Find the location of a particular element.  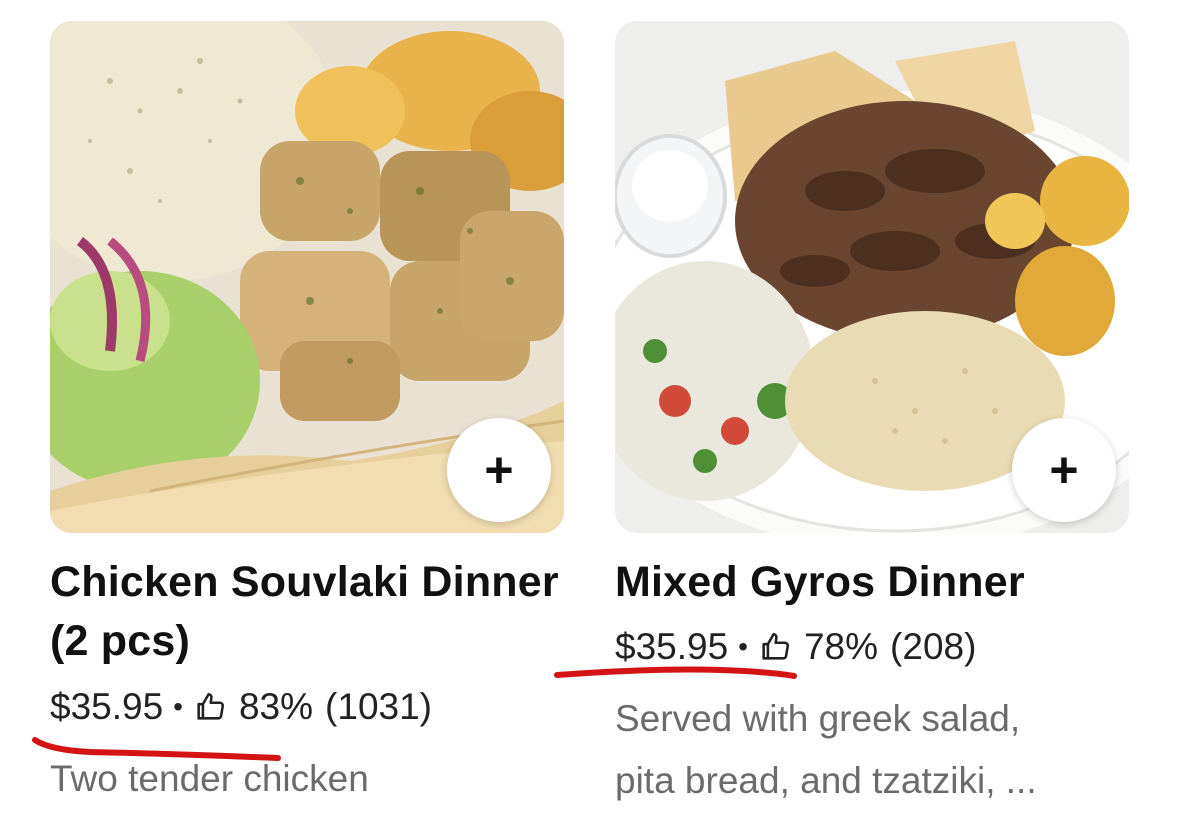

item-meta: $35.95 • 83% (1031) is located at coordinates (241, 707).